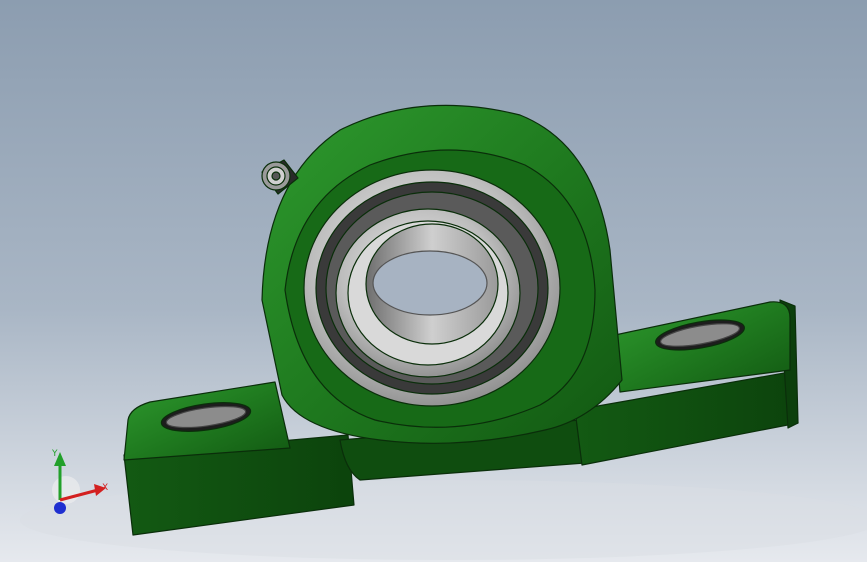  I want to click on z-axis-dot, so click(60, 508).